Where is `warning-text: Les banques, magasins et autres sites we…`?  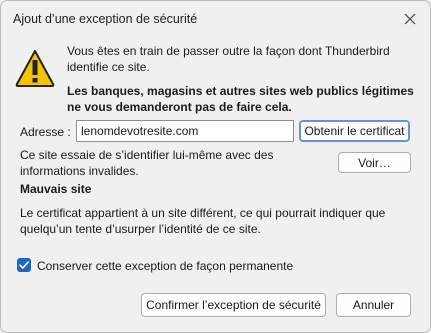
warning-text: Les banques, magasins et autres sites we… is located at coordinates (240, 99).